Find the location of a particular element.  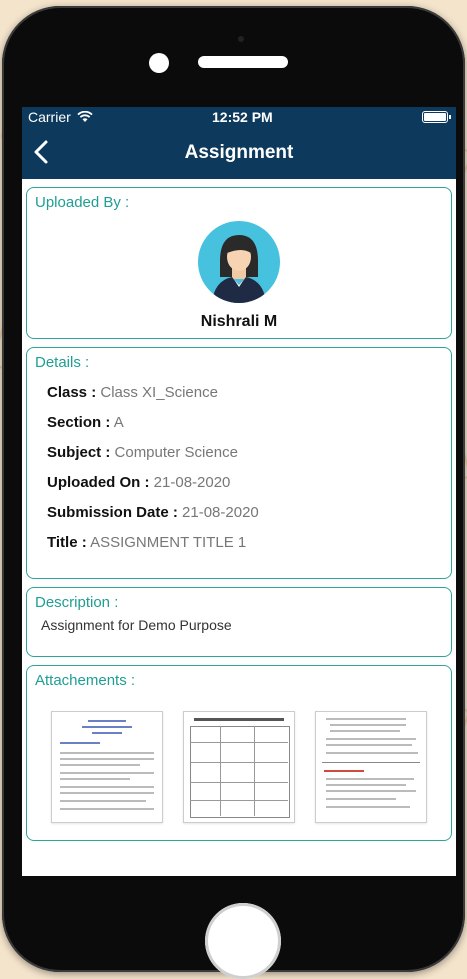

detail-label: Submission Date : is located at coordinates (112, 512).